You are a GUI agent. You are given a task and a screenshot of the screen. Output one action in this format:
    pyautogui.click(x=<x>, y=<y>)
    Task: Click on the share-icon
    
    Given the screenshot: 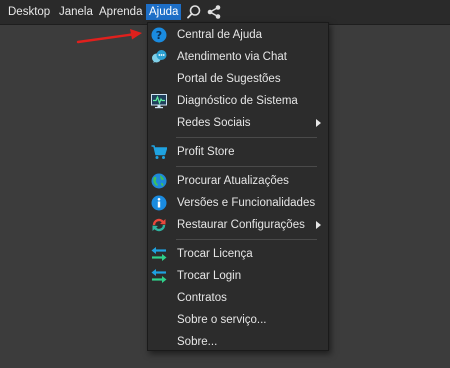 What is the action you would take?
    pyautogui.click(x=214, y=12)
    